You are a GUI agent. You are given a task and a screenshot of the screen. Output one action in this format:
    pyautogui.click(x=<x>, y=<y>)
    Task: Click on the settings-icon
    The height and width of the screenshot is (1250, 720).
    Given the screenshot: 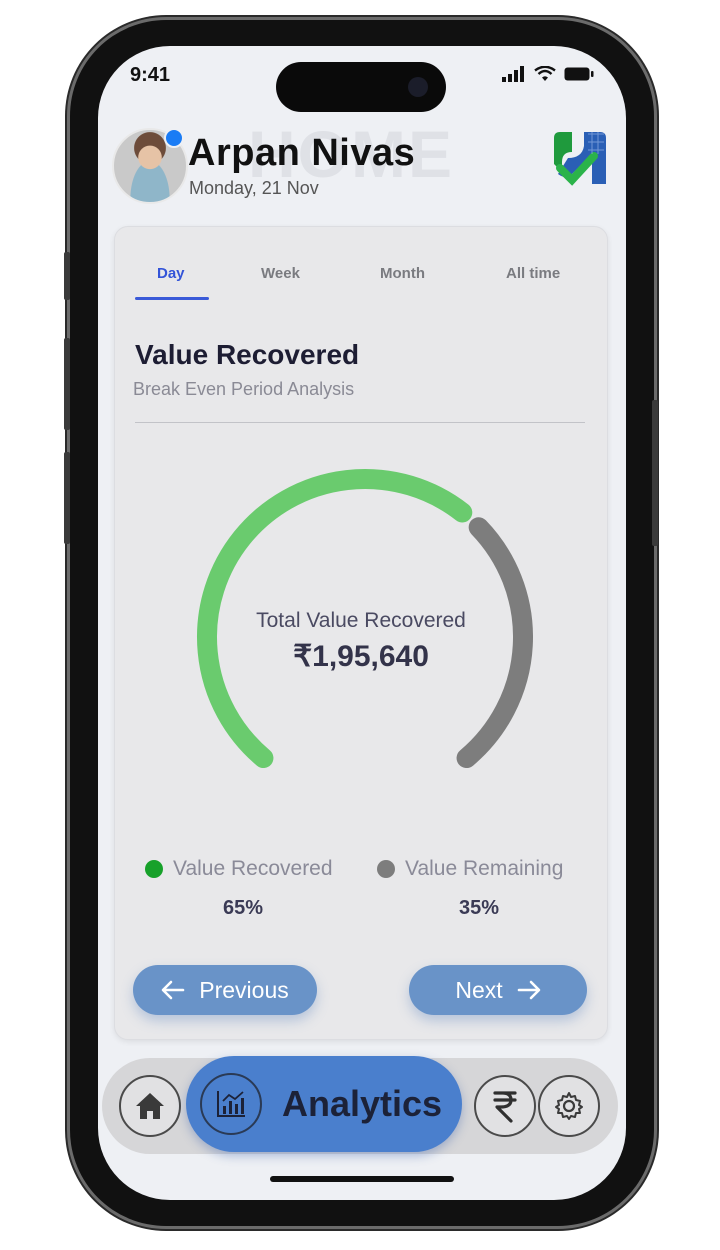 What is the action you would take?
    pyautogui.click(x=569, y=1106)
    